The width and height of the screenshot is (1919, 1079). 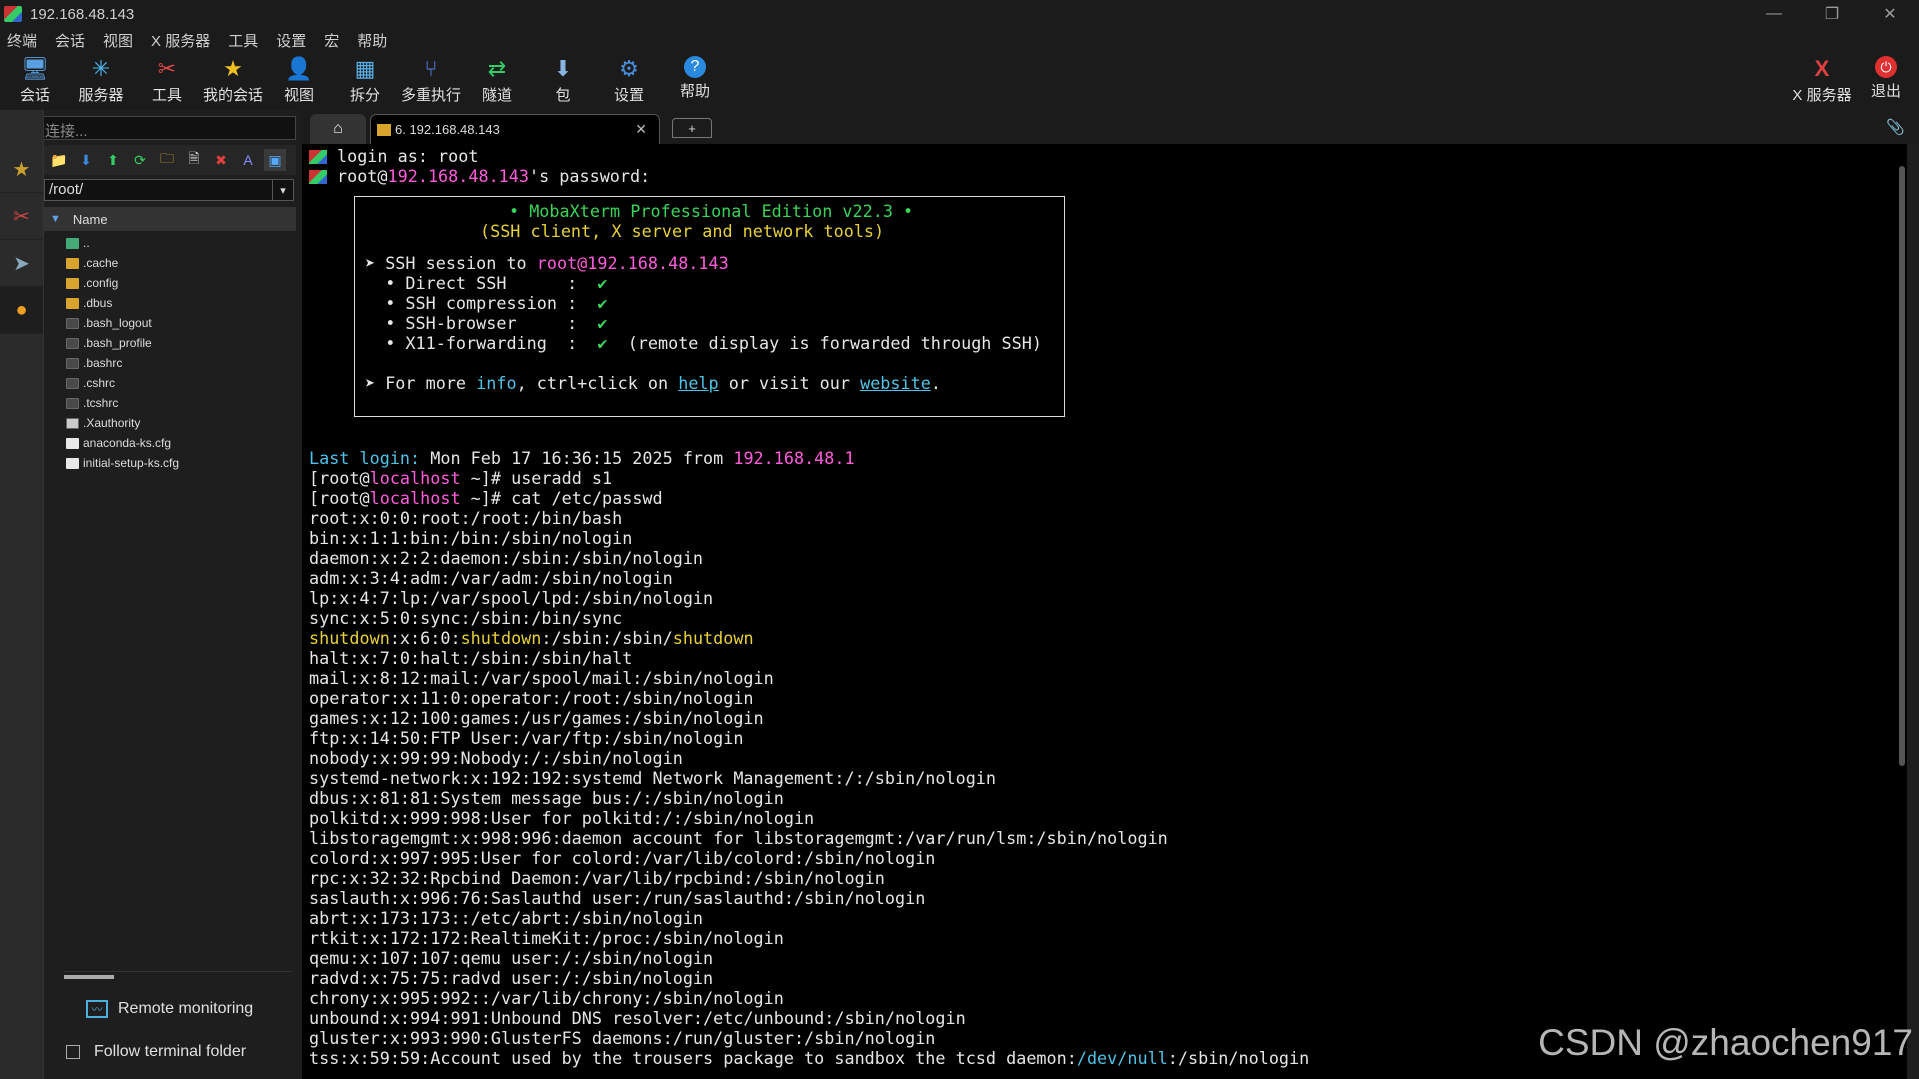 What do you see at coordinates (21, 216) in the screenshot?
I see `tools-sidebar-icon: ✂` at bounding box center [21, 216].